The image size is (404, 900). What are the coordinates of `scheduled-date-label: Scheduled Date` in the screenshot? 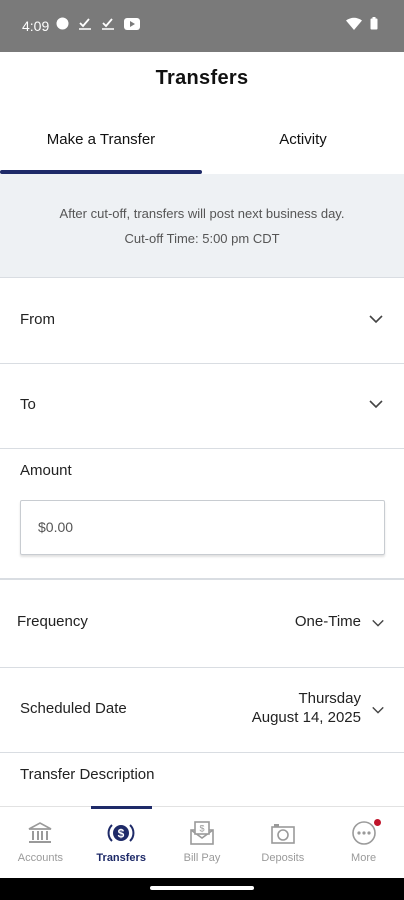 It's located at (73, 708).